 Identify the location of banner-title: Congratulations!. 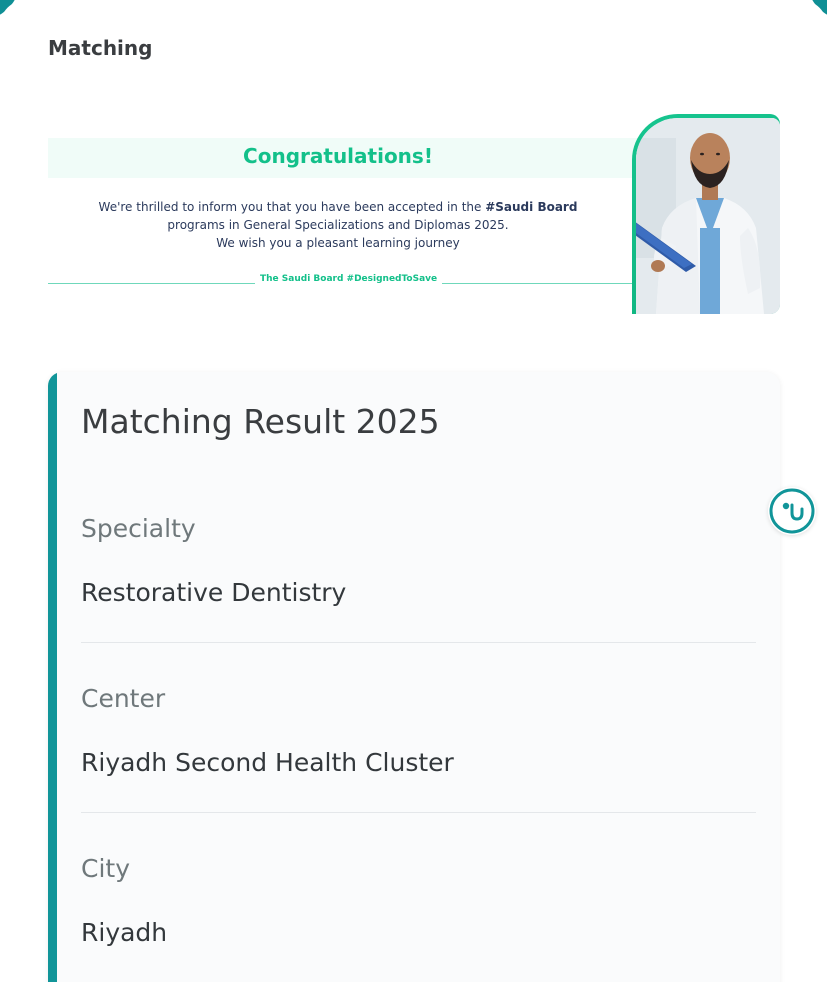
(338, 156).